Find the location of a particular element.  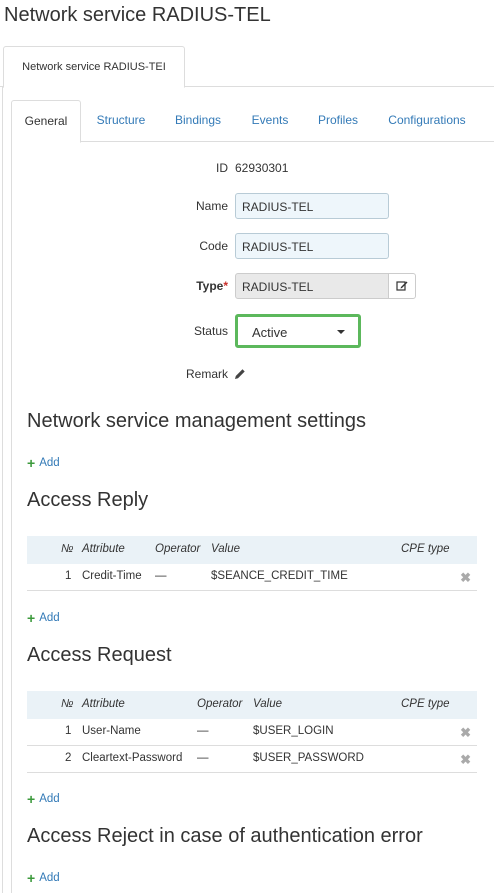

outer-tab-bar: Network service RADIUS-TEI is located at coordinates (247, 67).